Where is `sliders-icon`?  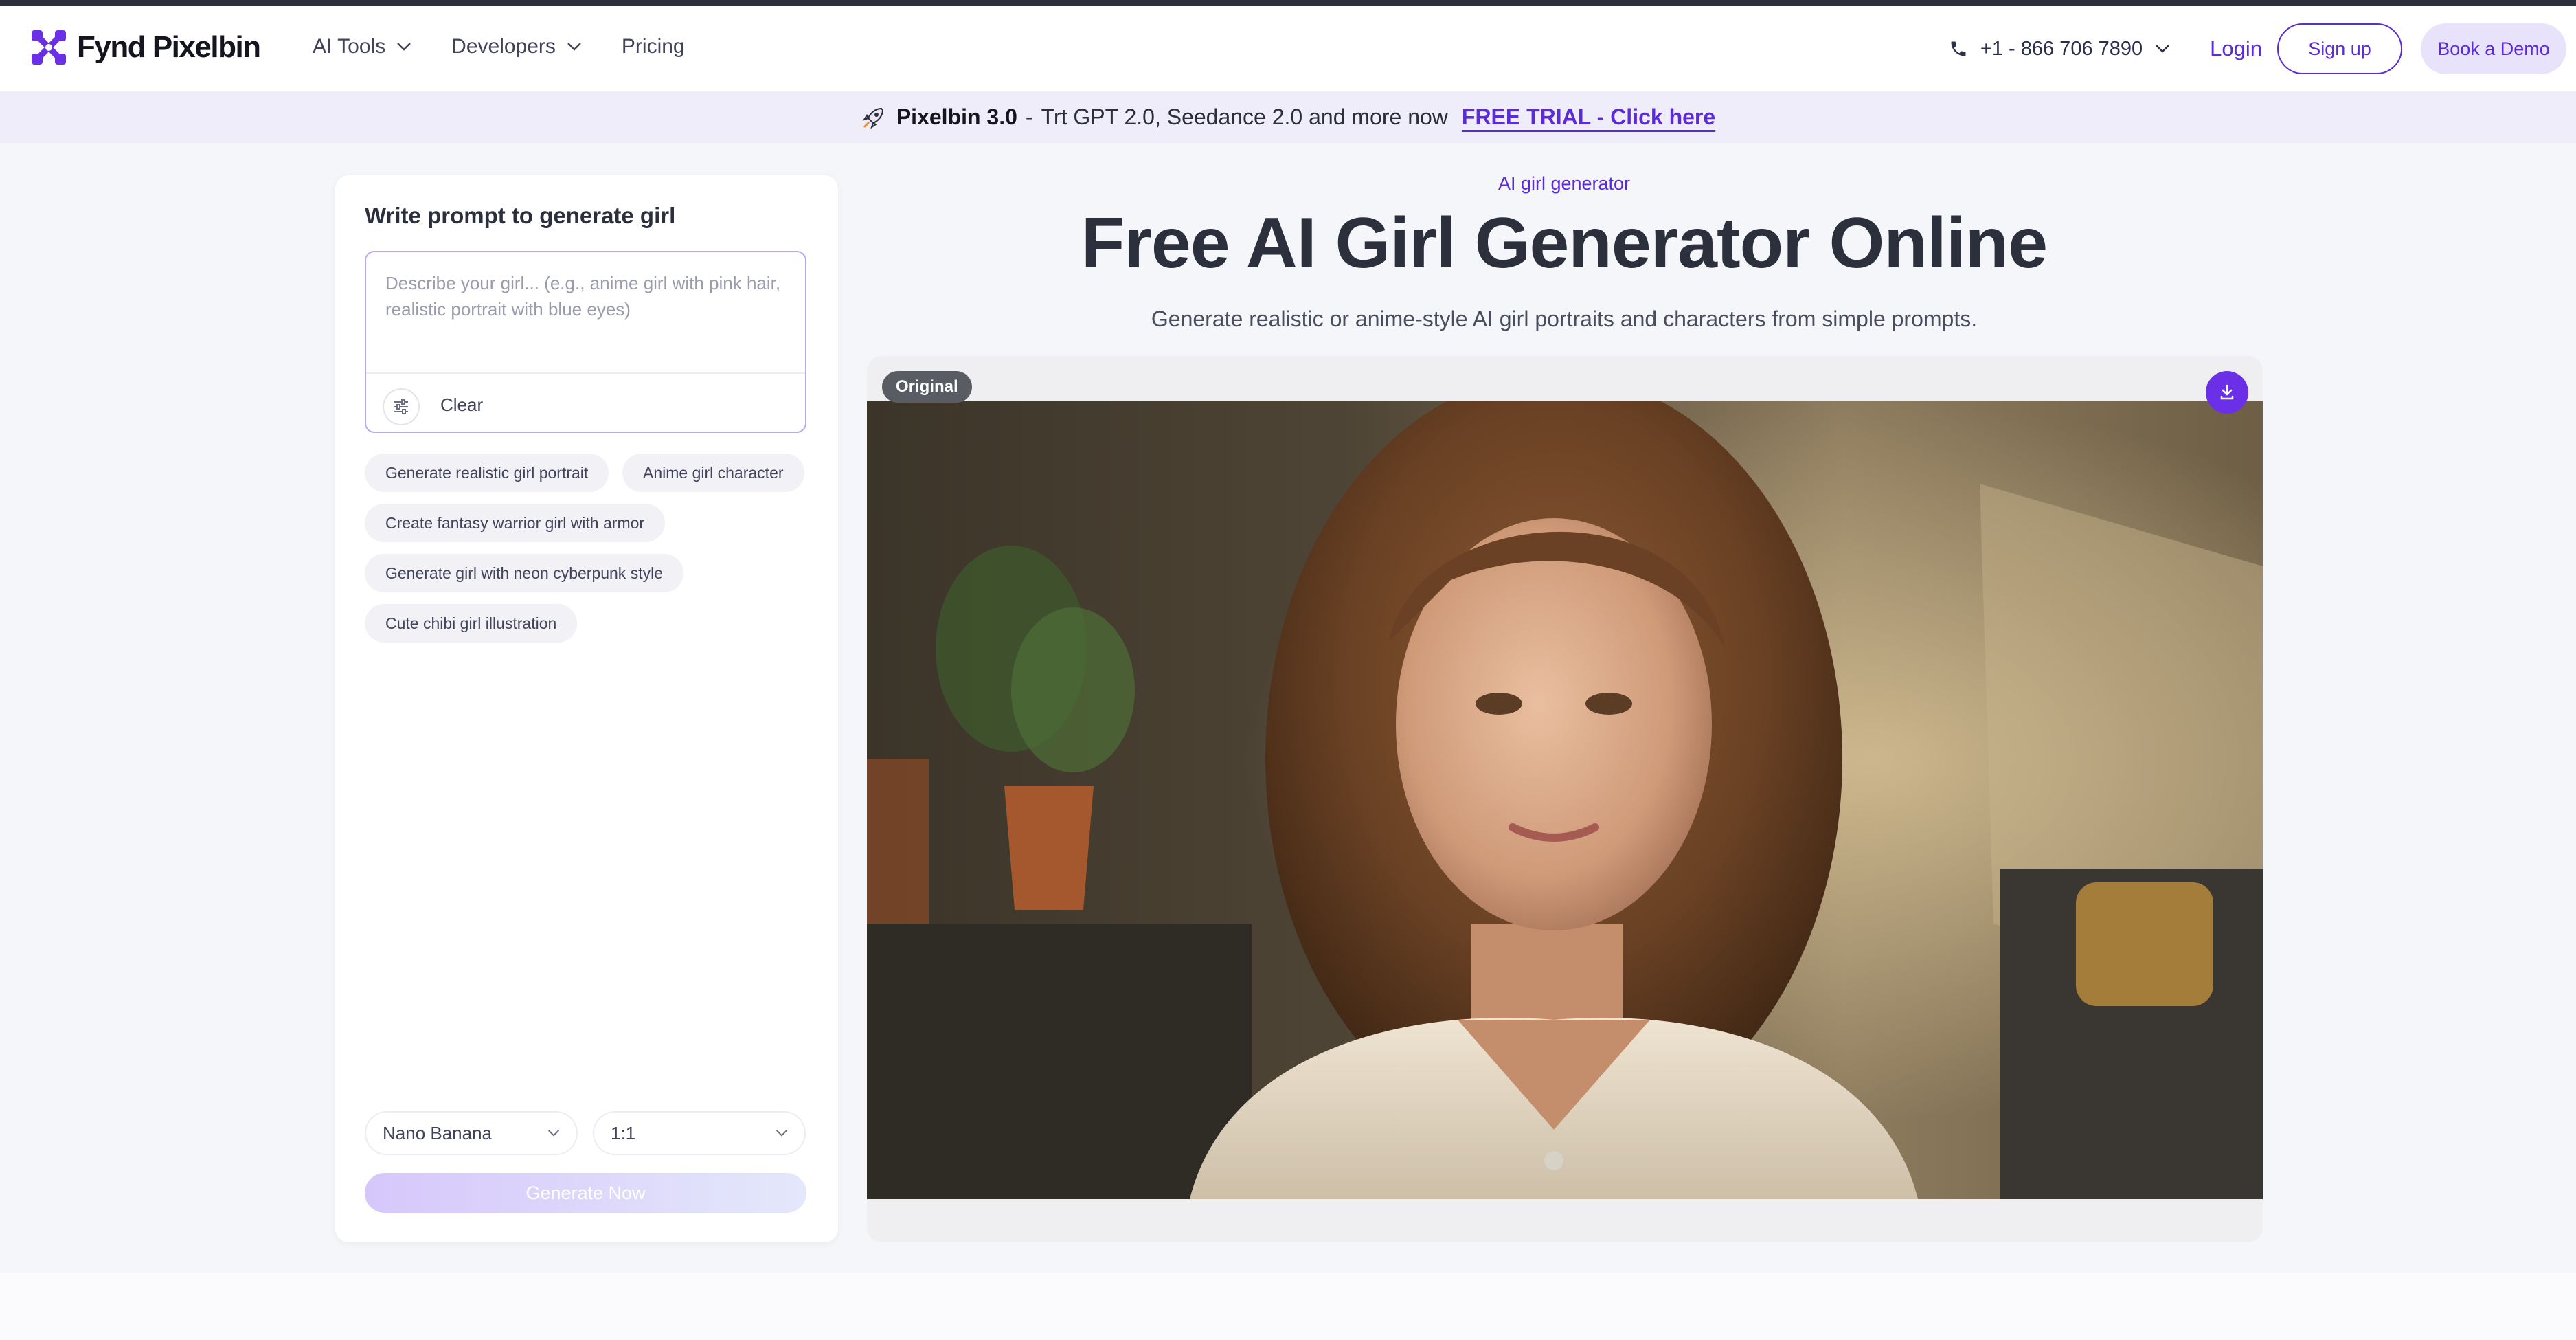 sliders-icon is located at coordinates (401, 407).